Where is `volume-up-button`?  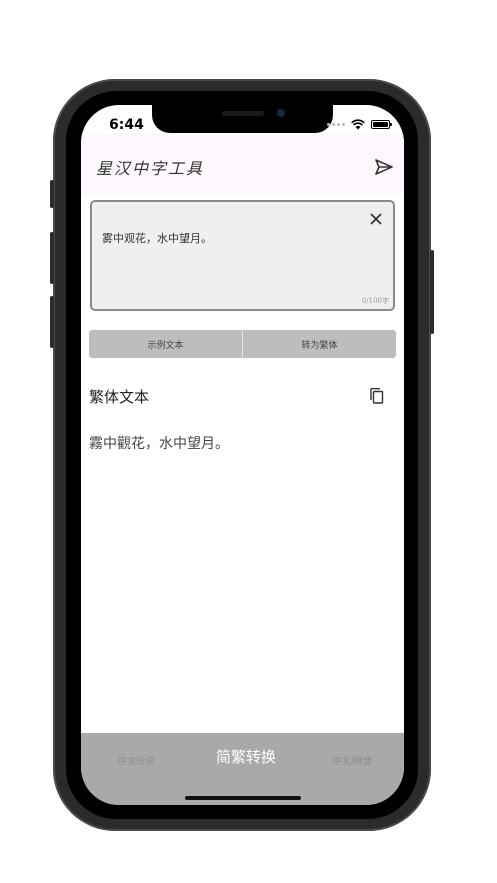
volume-up-button is located at coordinates (52, 258).